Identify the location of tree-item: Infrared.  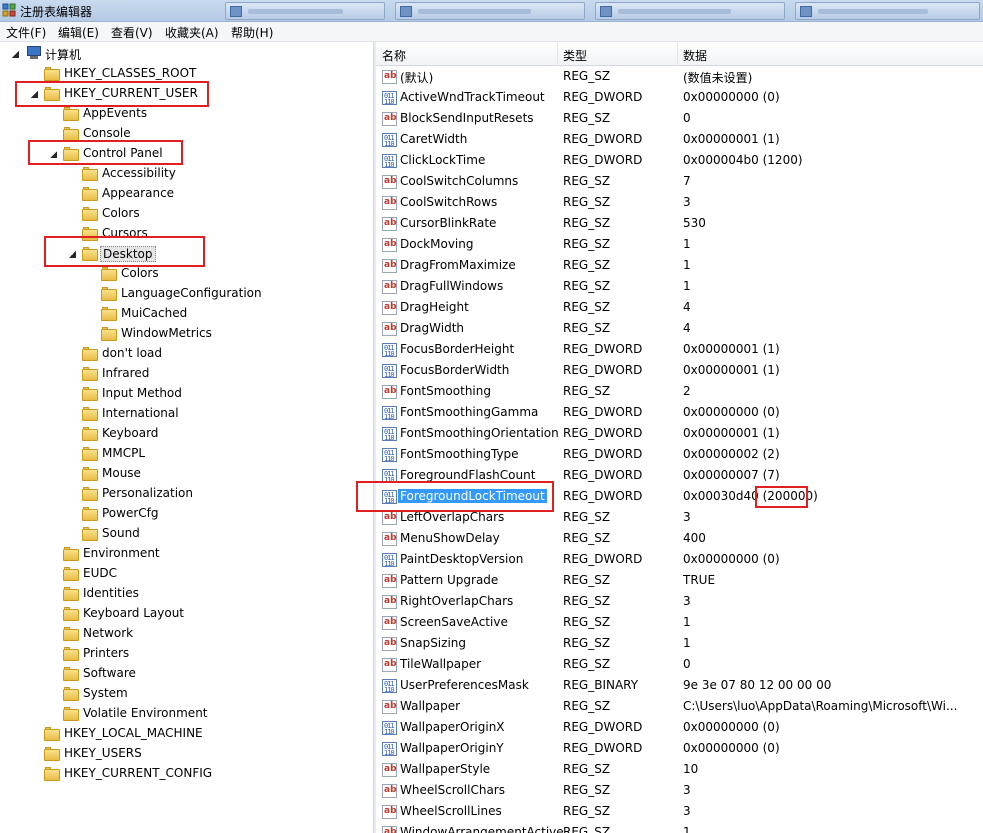
(186, 374).